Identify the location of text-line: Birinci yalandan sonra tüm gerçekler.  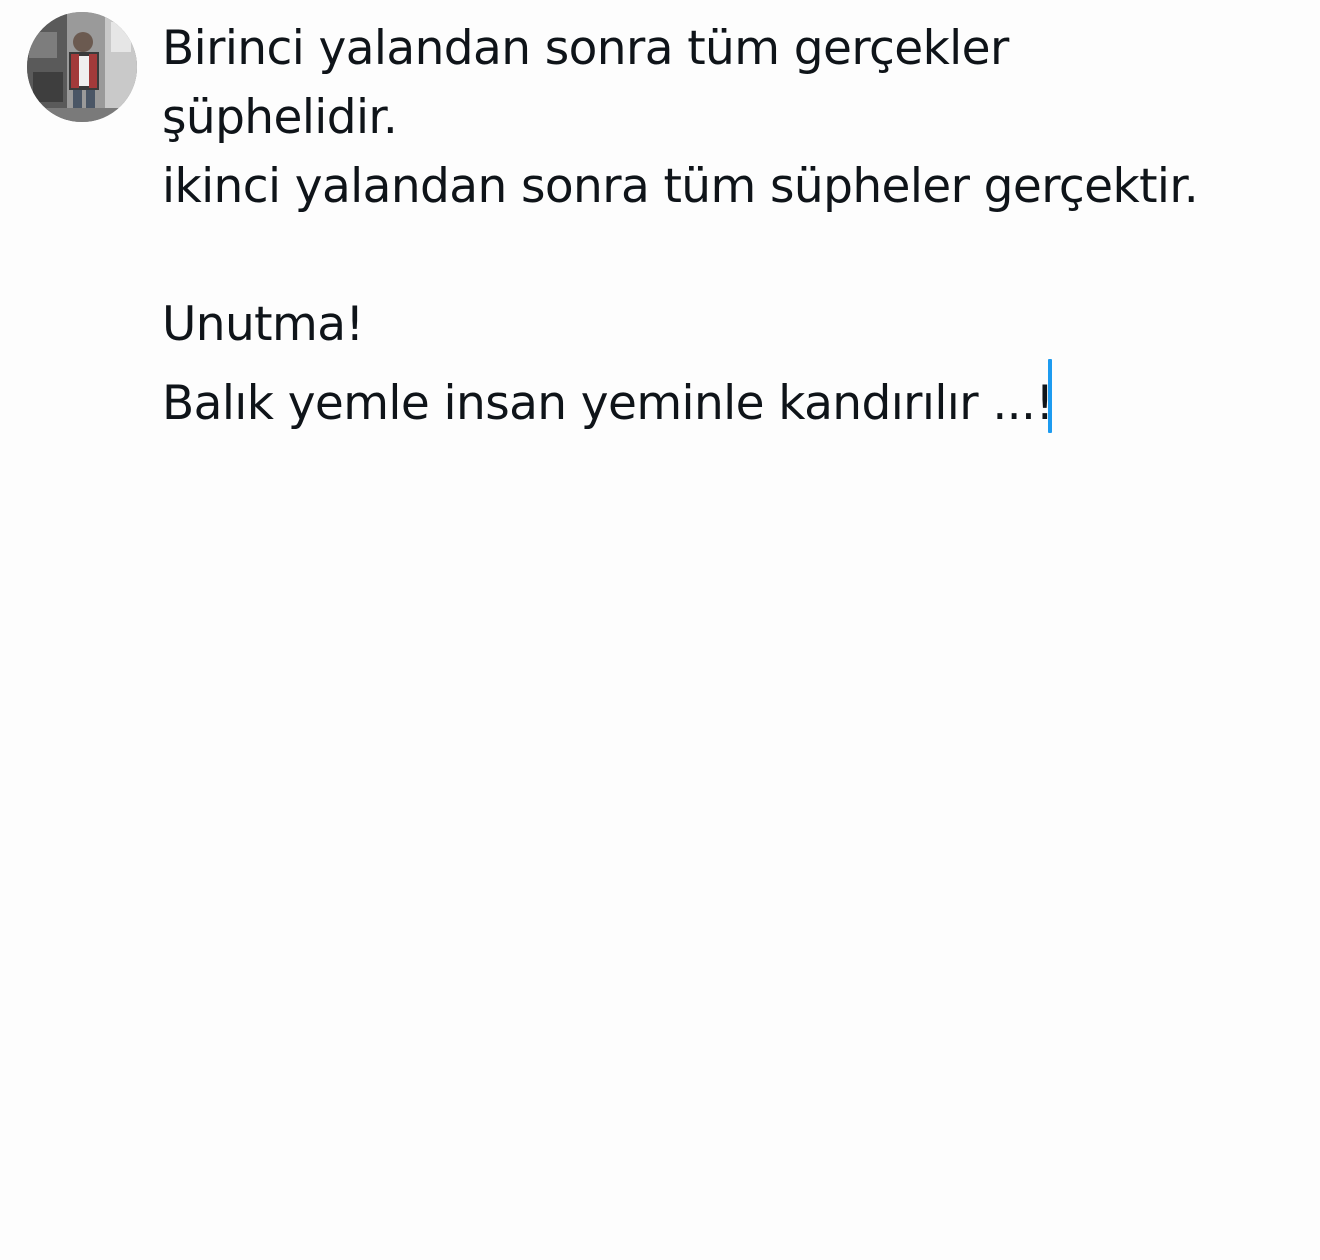
(585, 48).